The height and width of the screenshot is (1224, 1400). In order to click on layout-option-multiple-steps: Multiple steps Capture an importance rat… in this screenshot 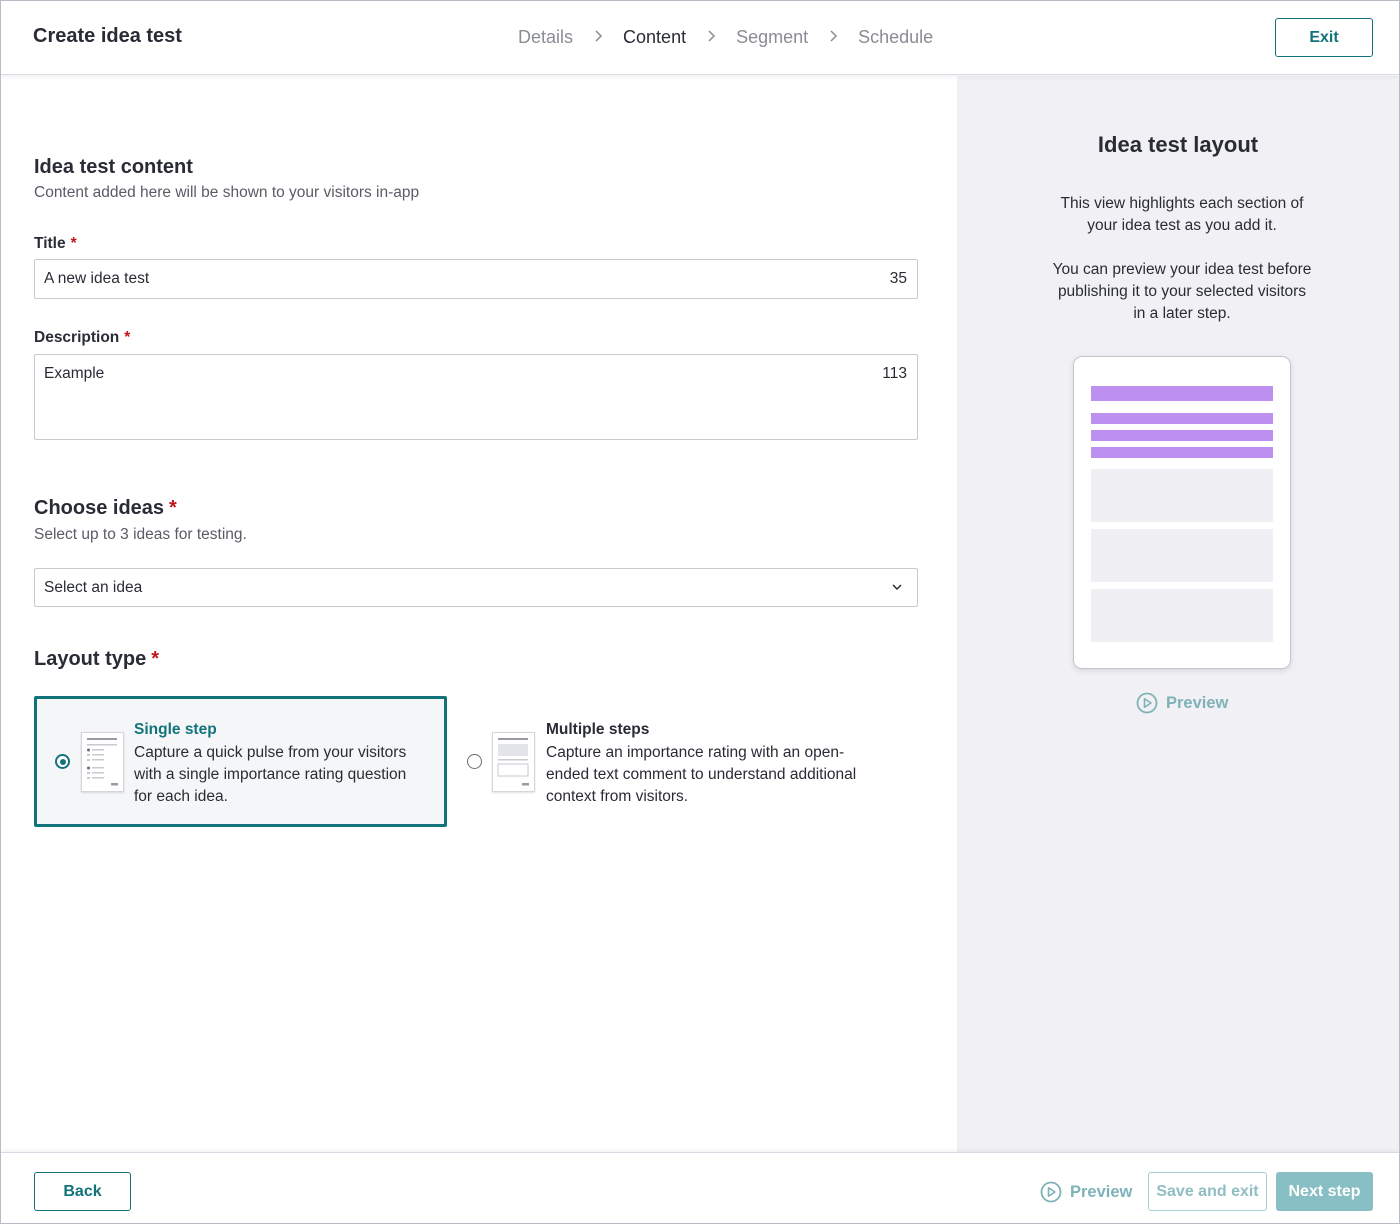, I will do `click(684, 761)`.